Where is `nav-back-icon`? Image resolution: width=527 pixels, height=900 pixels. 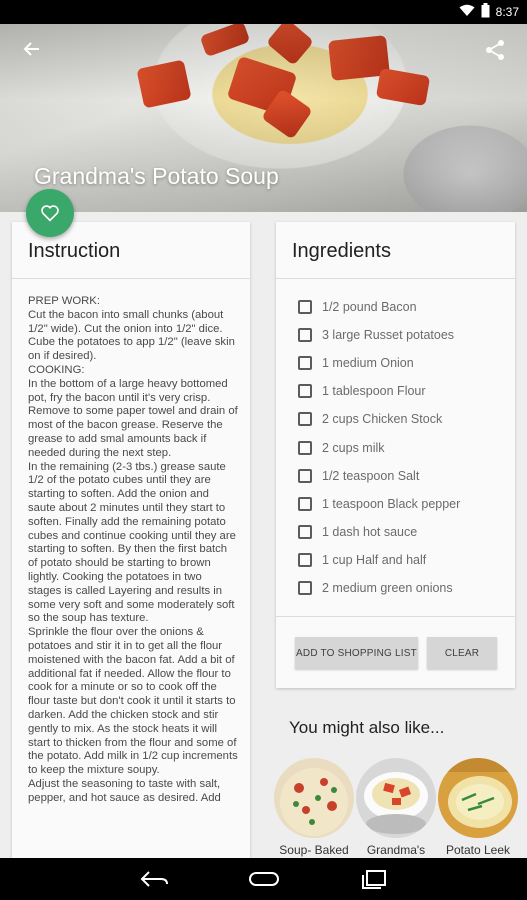 nav-back-icon is located at coordinates (154, 879).